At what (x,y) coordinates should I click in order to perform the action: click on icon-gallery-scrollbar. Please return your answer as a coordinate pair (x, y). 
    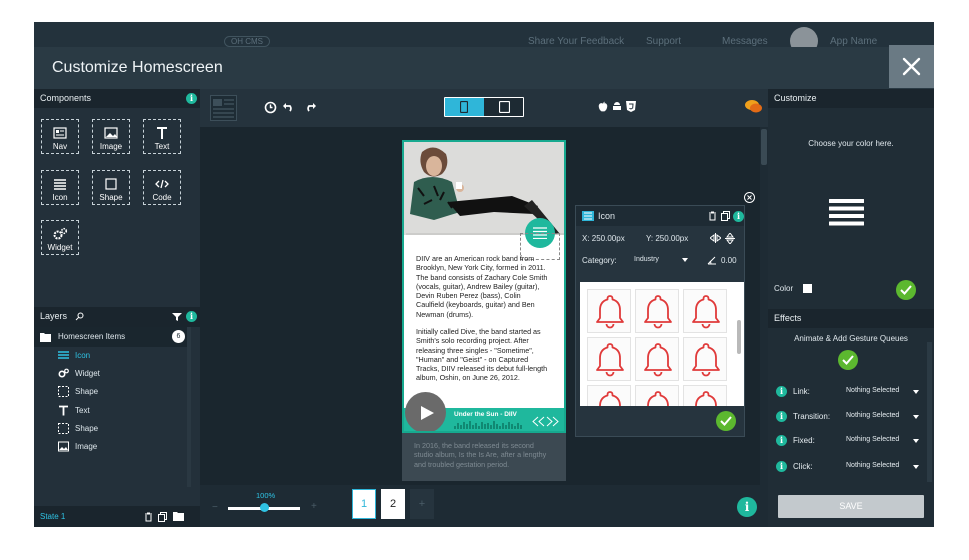
    Looking at the image, I should click on (739, 337).